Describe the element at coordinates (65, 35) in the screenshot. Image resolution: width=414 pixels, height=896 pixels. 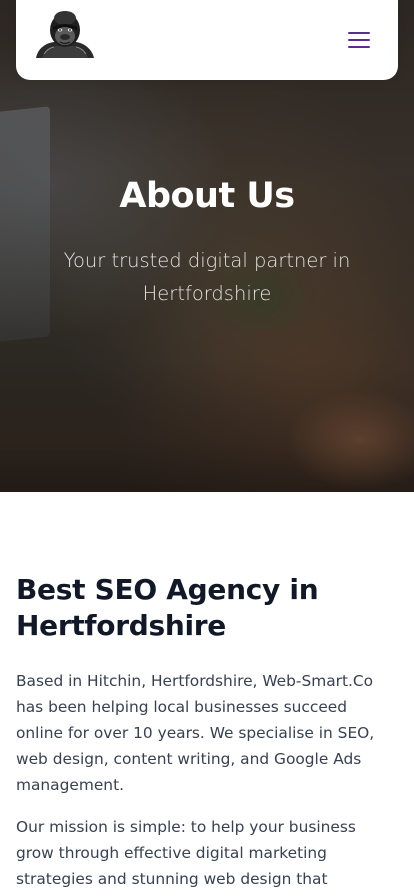
I see `gorilla-logo-icon` at that location.